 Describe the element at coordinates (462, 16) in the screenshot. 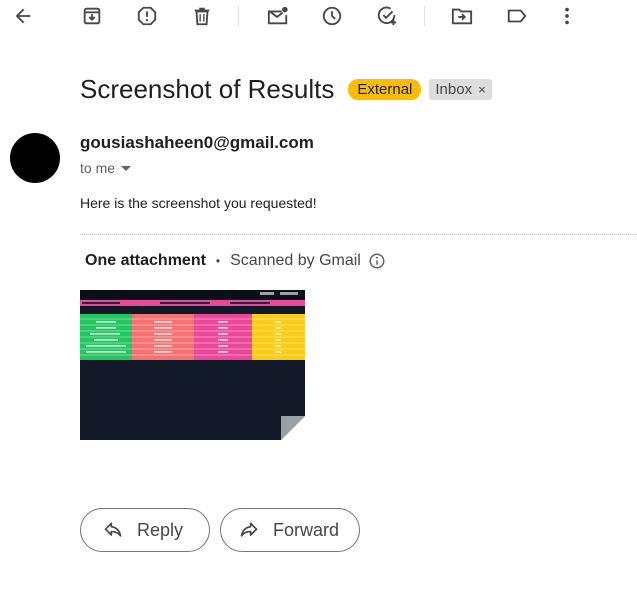

I see `move-to-icon` at that location.